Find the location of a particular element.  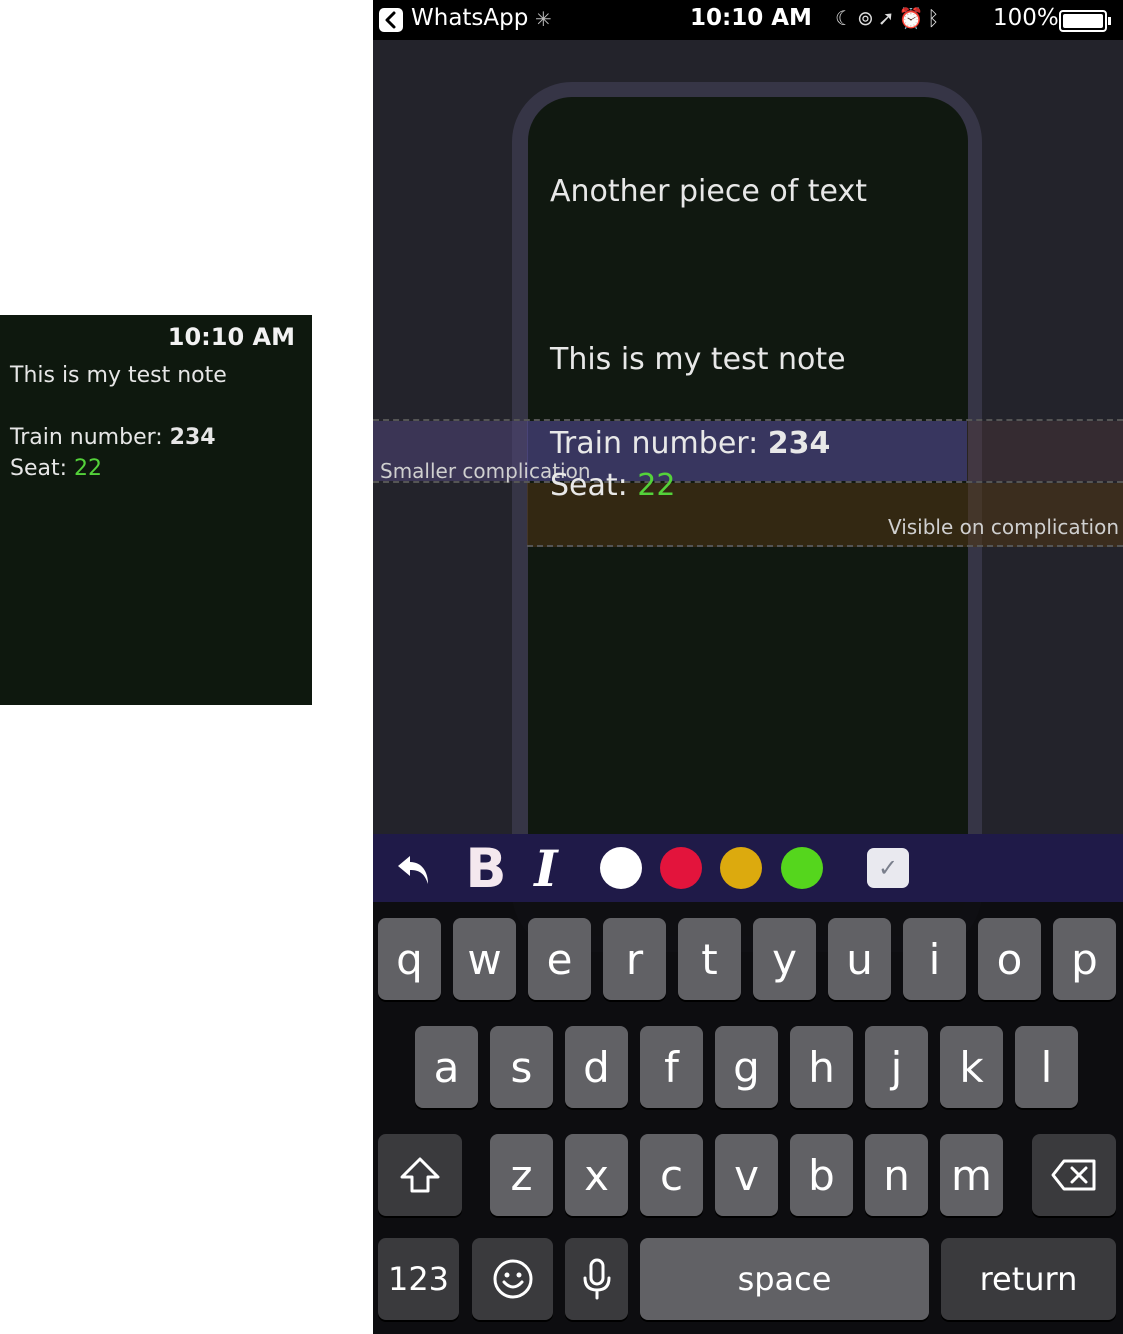

numbers-key: 123 is located at coordinates (418, 1279).